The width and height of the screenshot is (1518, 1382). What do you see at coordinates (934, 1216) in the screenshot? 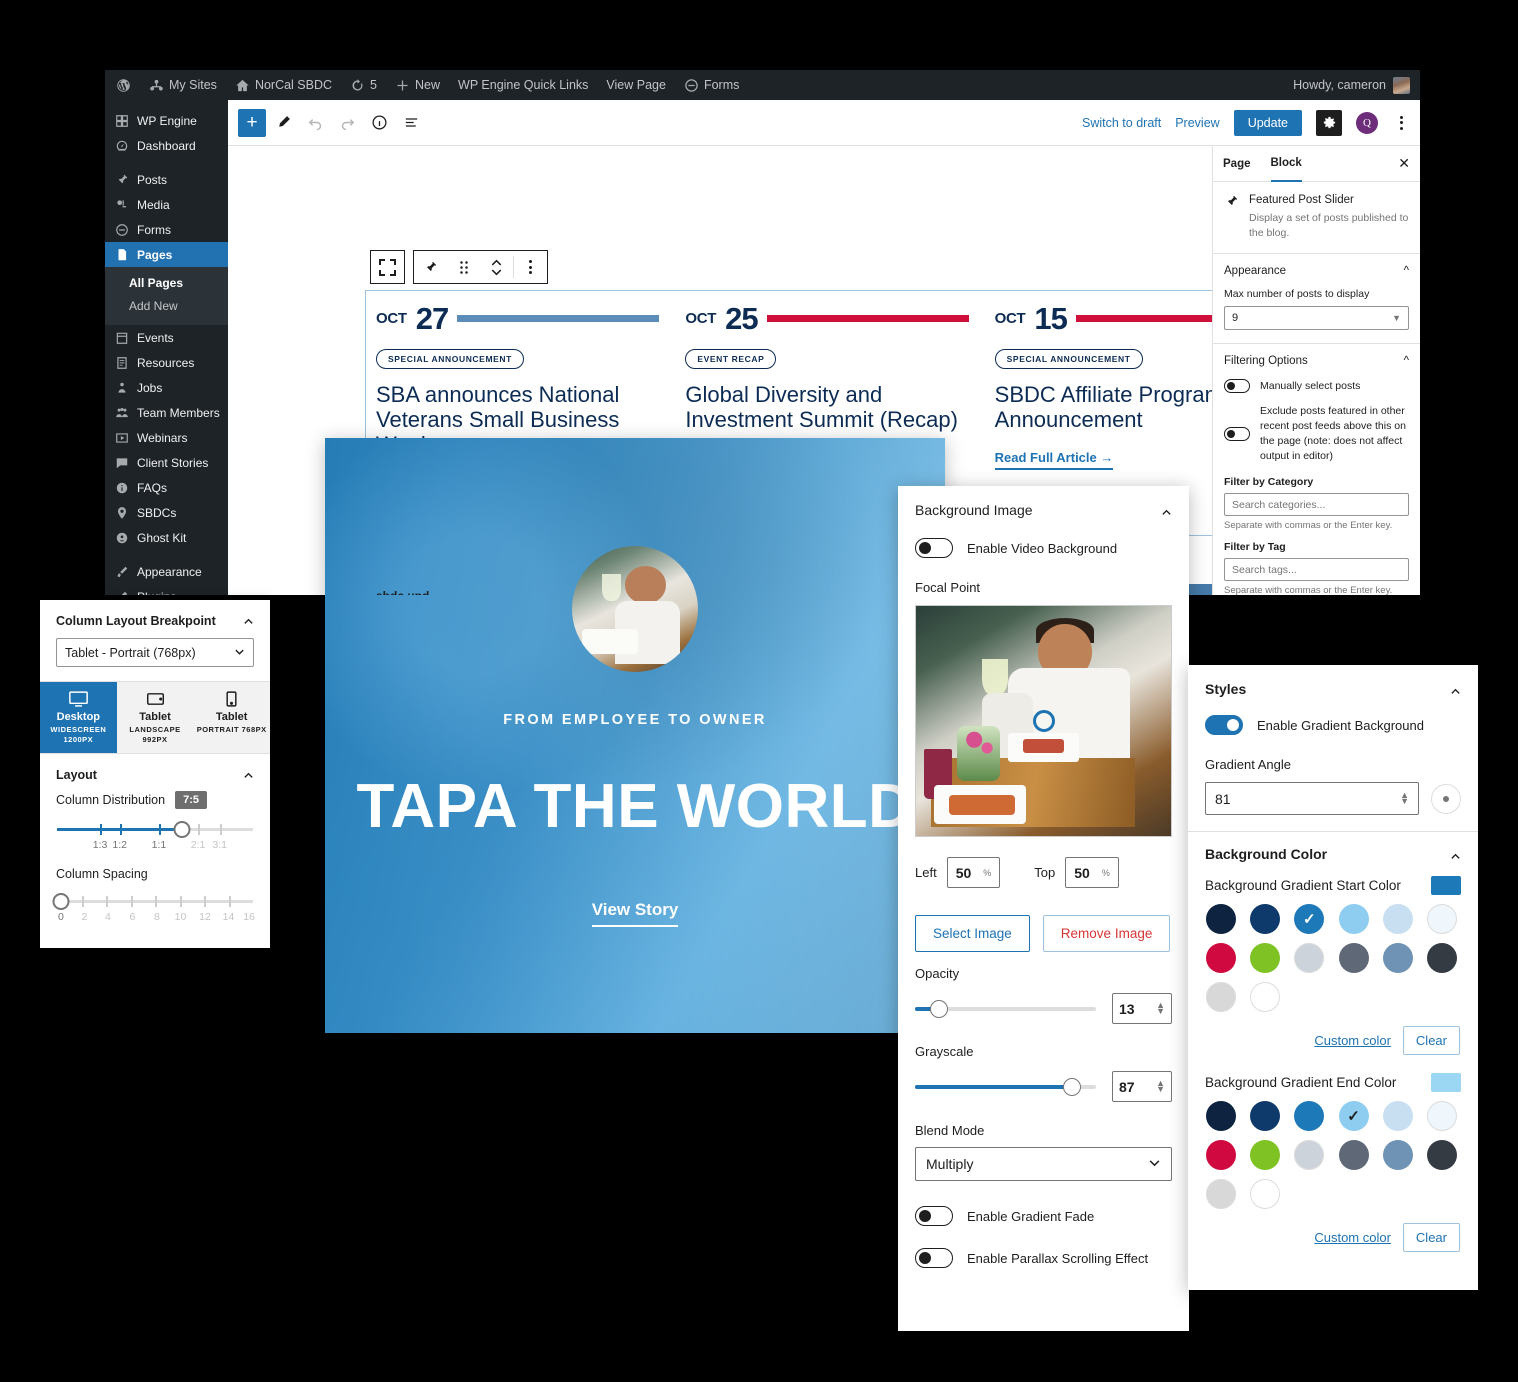
I see `enable-gradient-fade-toggle` at bounding box center [934, 1216].